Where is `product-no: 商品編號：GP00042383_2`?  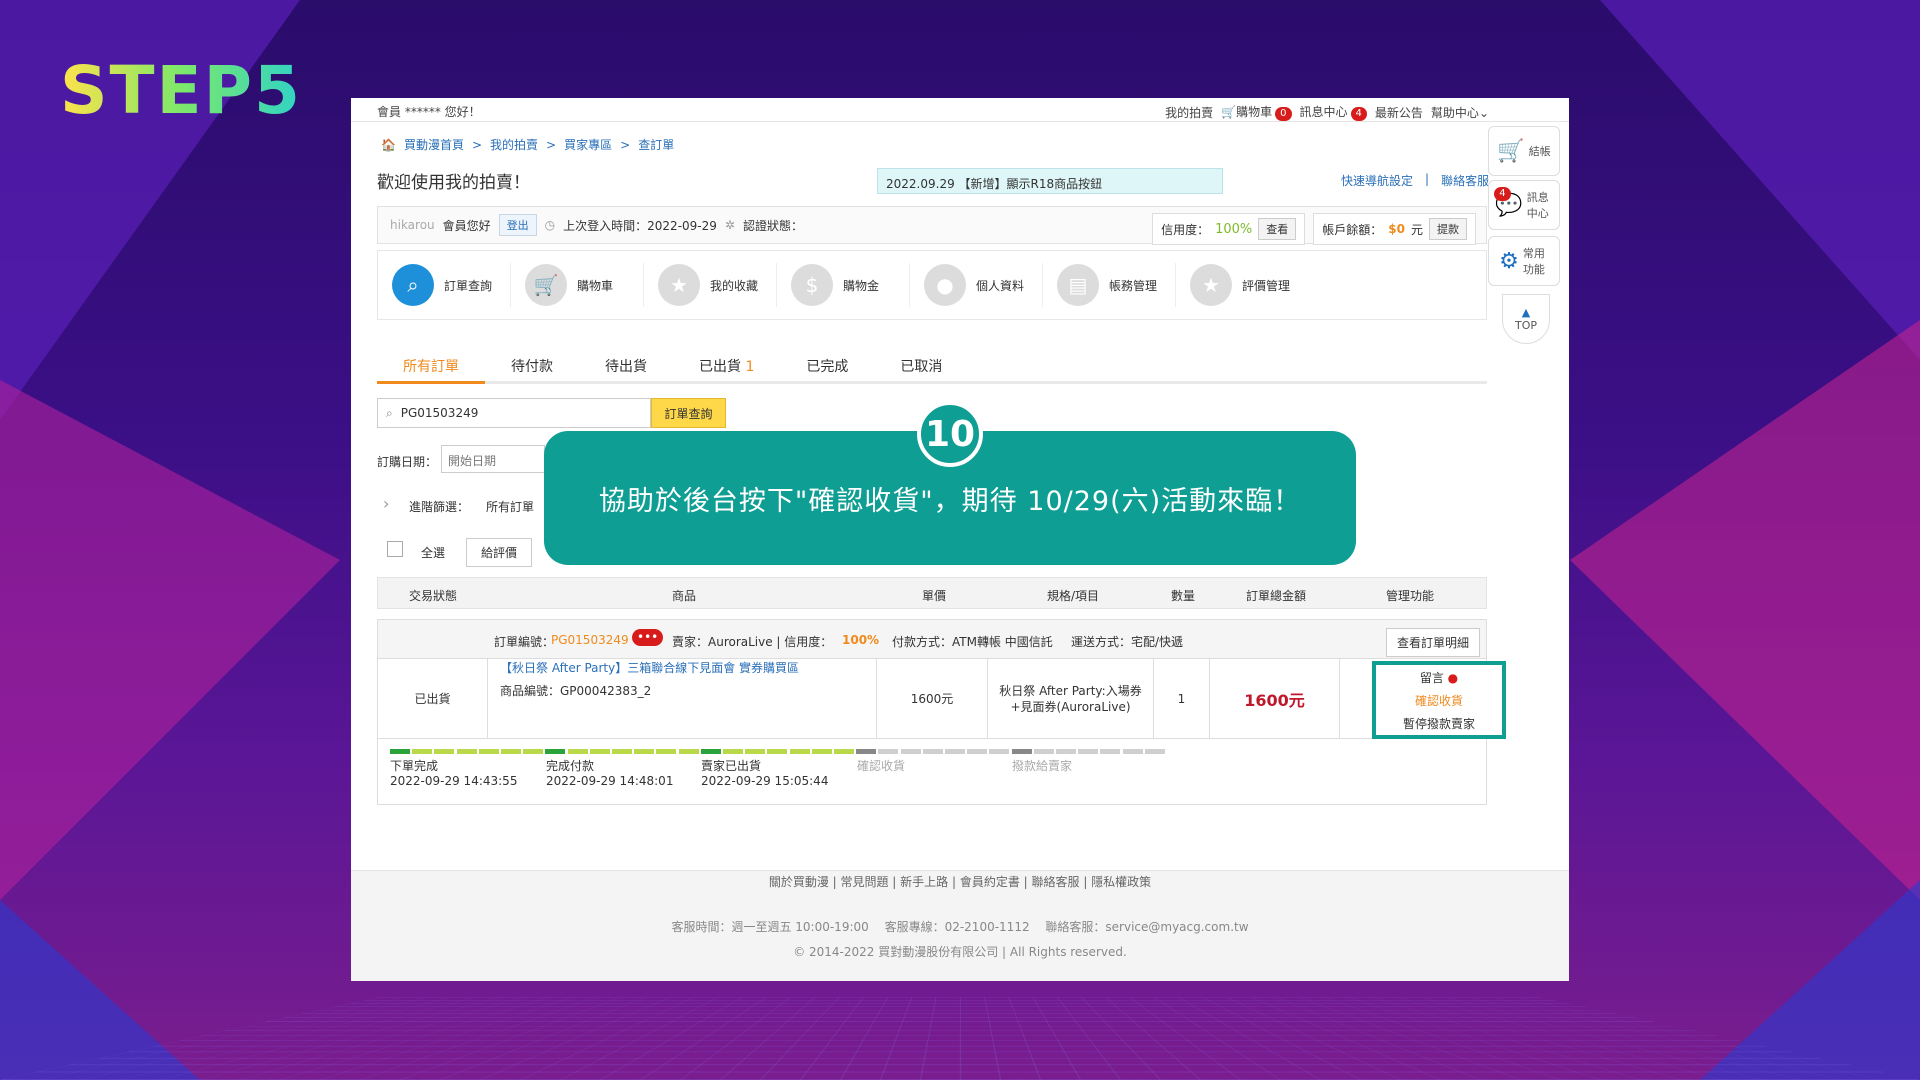
product-no: 商品編號：GP00042383_2 is located at coordinates (576, 691).